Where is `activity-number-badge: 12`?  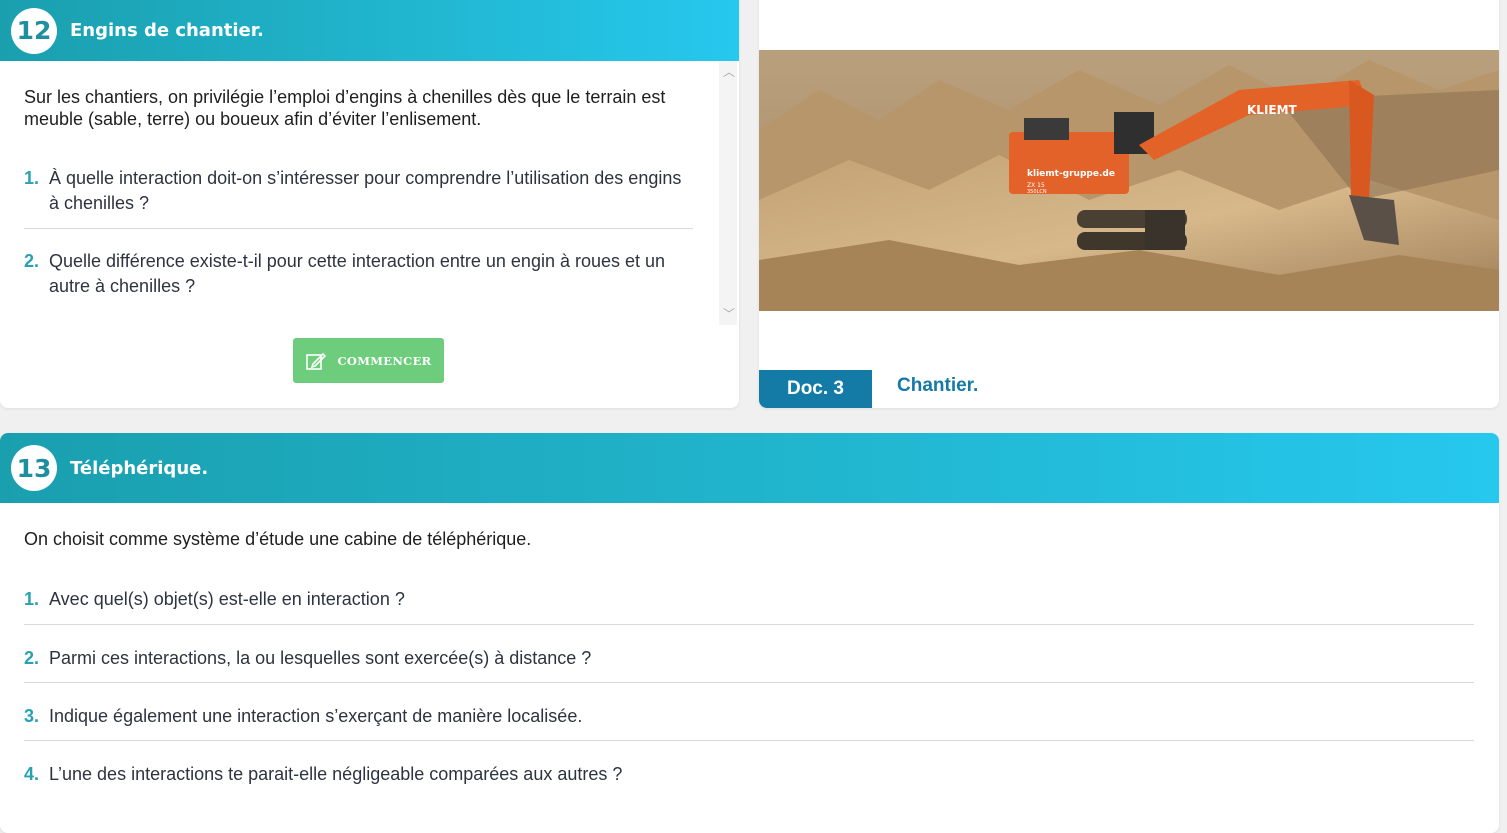 activity-number-badge: 12 is located at coordinates (34, 30).